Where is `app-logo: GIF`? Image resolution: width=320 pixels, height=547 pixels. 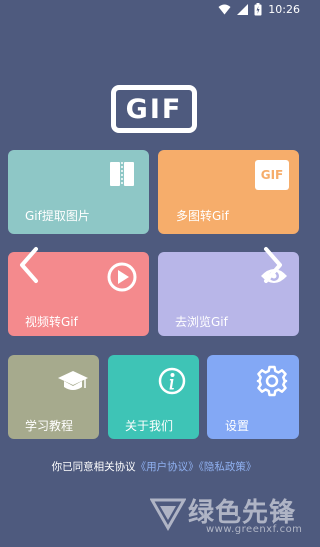
app-logo: GIF is located at coordinates (154, 109).